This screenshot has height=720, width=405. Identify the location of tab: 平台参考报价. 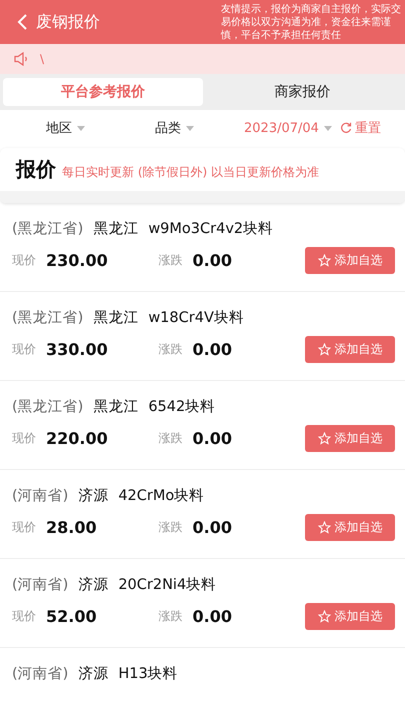
(102, 92).